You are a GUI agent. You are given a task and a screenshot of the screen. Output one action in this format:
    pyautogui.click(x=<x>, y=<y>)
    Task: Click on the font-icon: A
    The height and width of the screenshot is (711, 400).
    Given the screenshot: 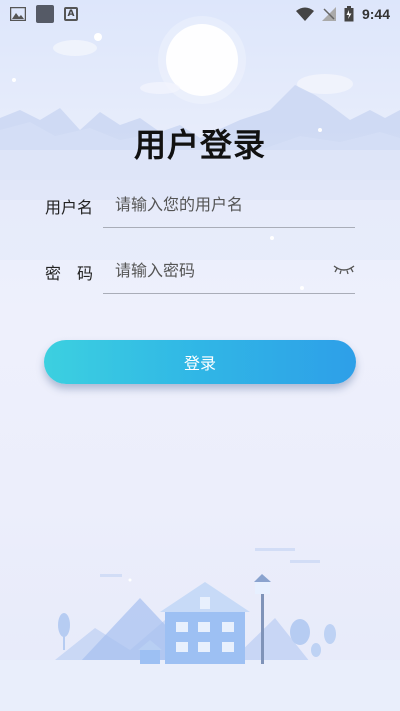 What is the action you would take?
    pyautogui.click(x=71, y=14)
    